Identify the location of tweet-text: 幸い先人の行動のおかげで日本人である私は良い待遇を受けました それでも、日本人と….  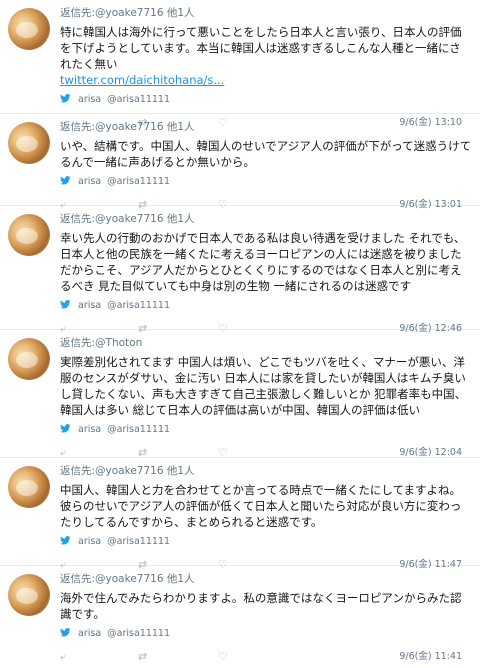
(263, 262).